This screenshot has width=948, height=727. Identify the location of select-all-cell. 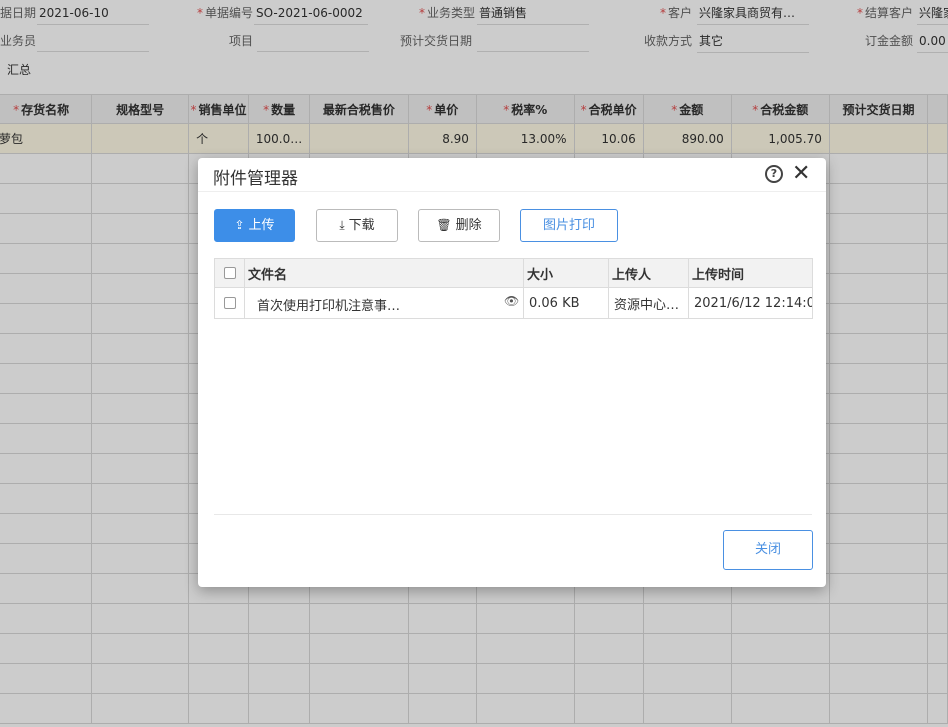
(229, 273).